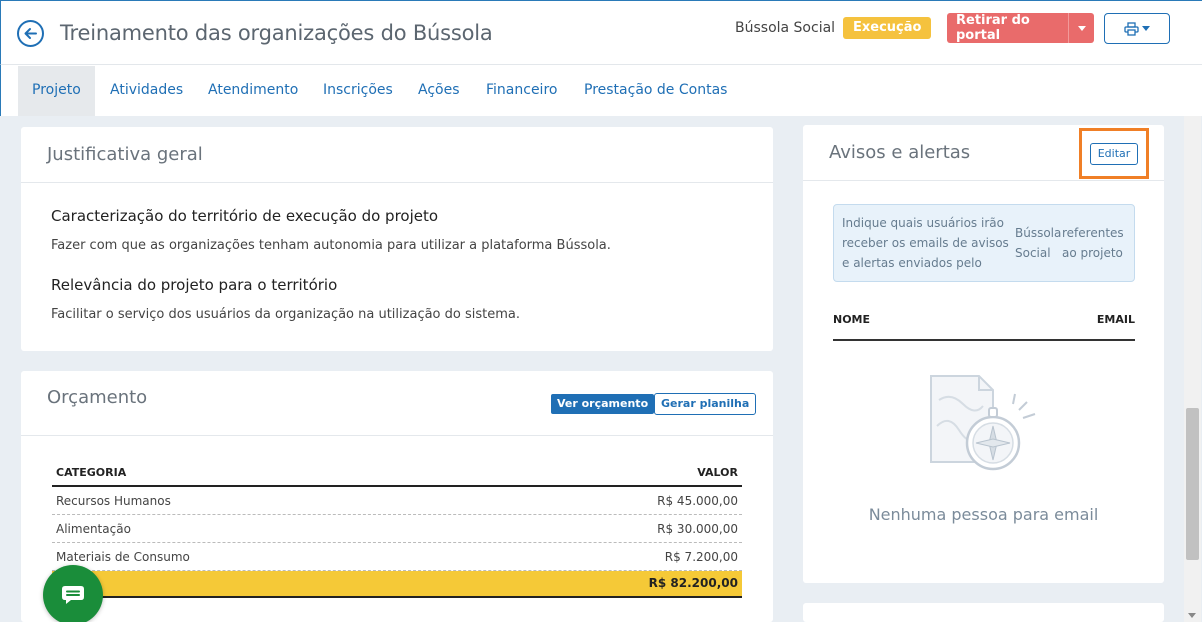 This screenshot has height=622, width=1202. What do you see at coordinates (1114, 154) in the screenshot?
I see `edit-alerts-button: Editar` at bounding box center [1114, 154].